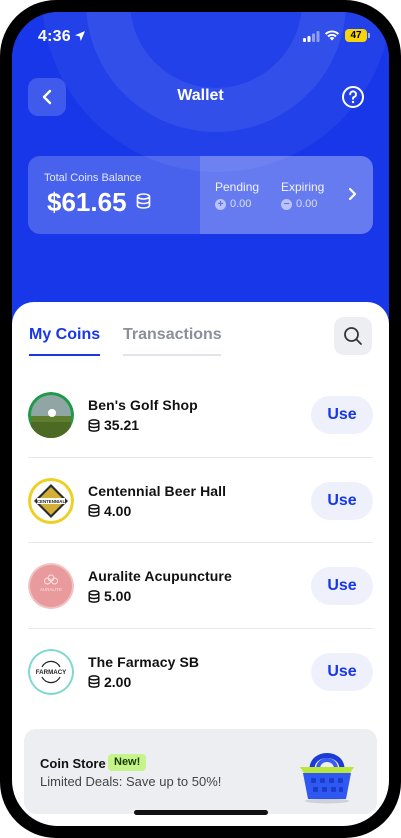 The image size is (401, 838). I want to click on status-bar: 4:36 47, so click(200, 35).